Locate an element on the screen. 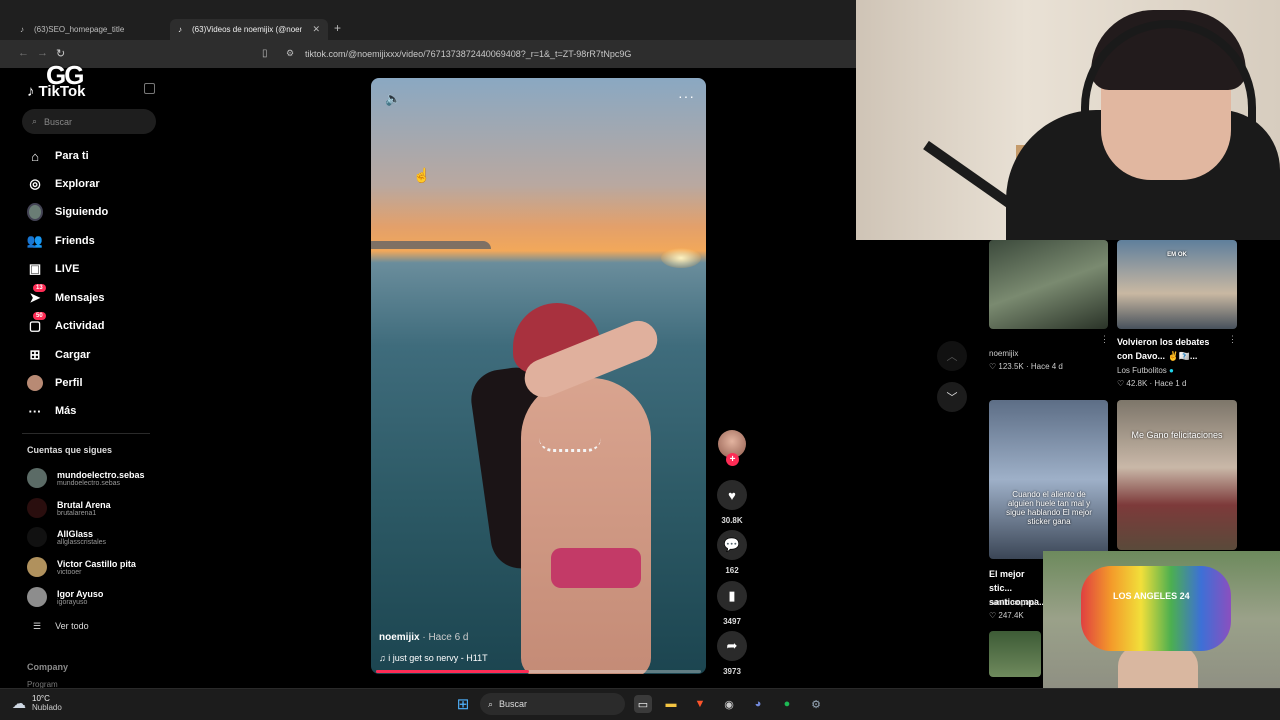  like-count: 30.8K is located at coordinates (732, 520).